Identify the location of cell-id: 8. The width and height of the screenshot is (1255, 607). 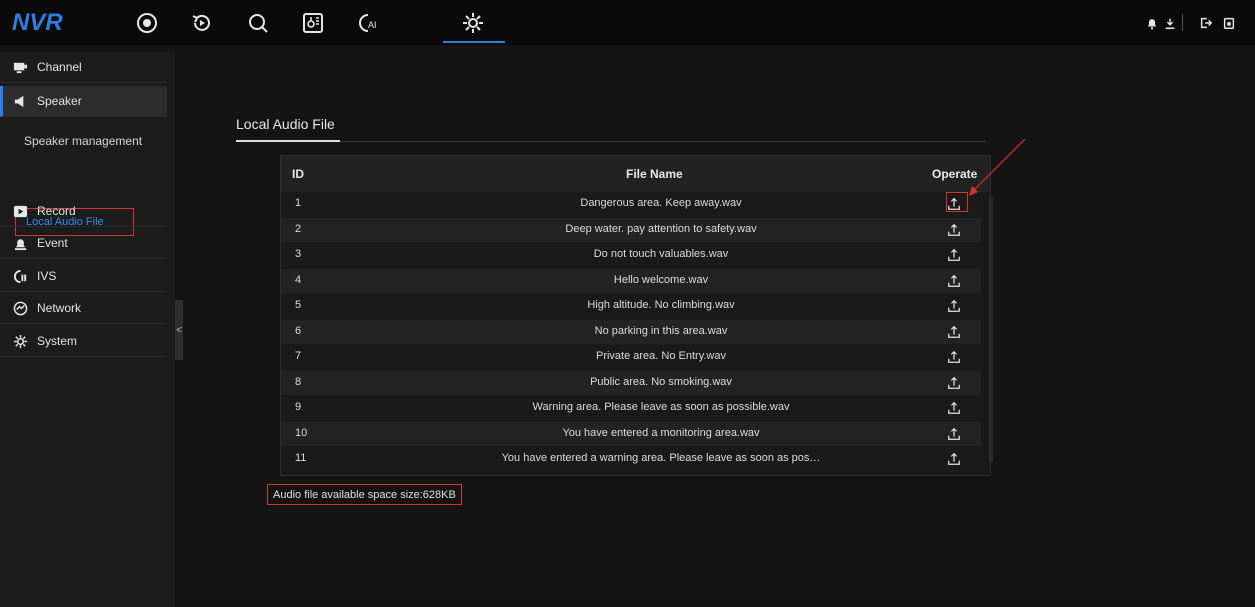
(298, 381).